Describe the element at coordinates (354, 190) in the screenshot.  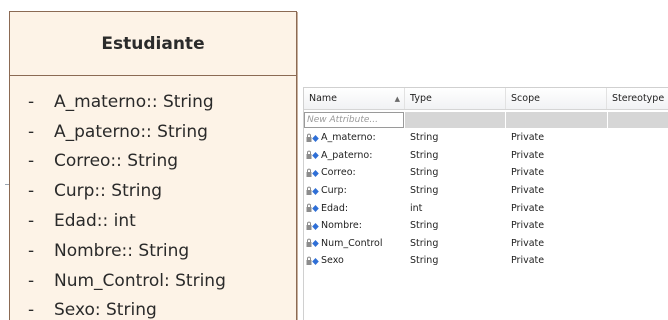
I see `name-cell: Curp:` at that location.